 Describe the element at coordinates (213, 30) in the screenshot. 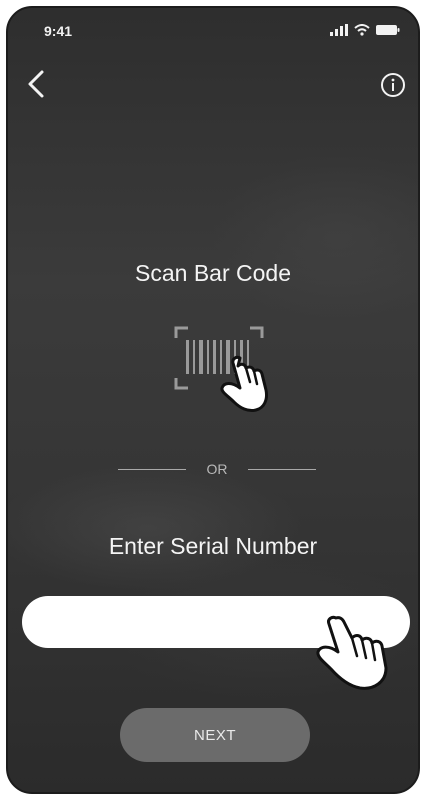

I see `status-bar: 9:41` at that location.